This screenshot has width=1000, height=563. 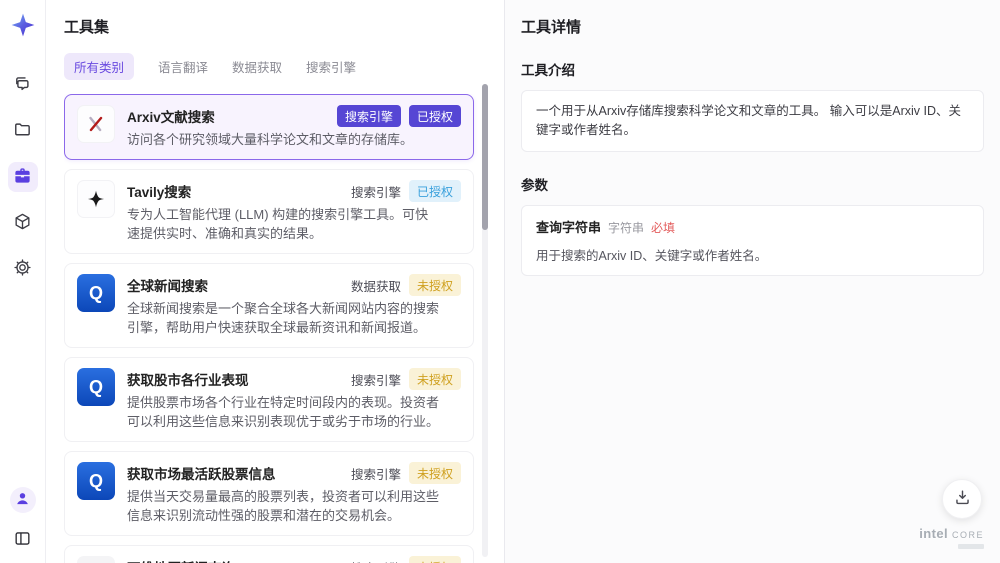 I want to click on tool-description: 访问各个研究领域大量科学论文和文章的存储库。, so click(x=270, y=139).